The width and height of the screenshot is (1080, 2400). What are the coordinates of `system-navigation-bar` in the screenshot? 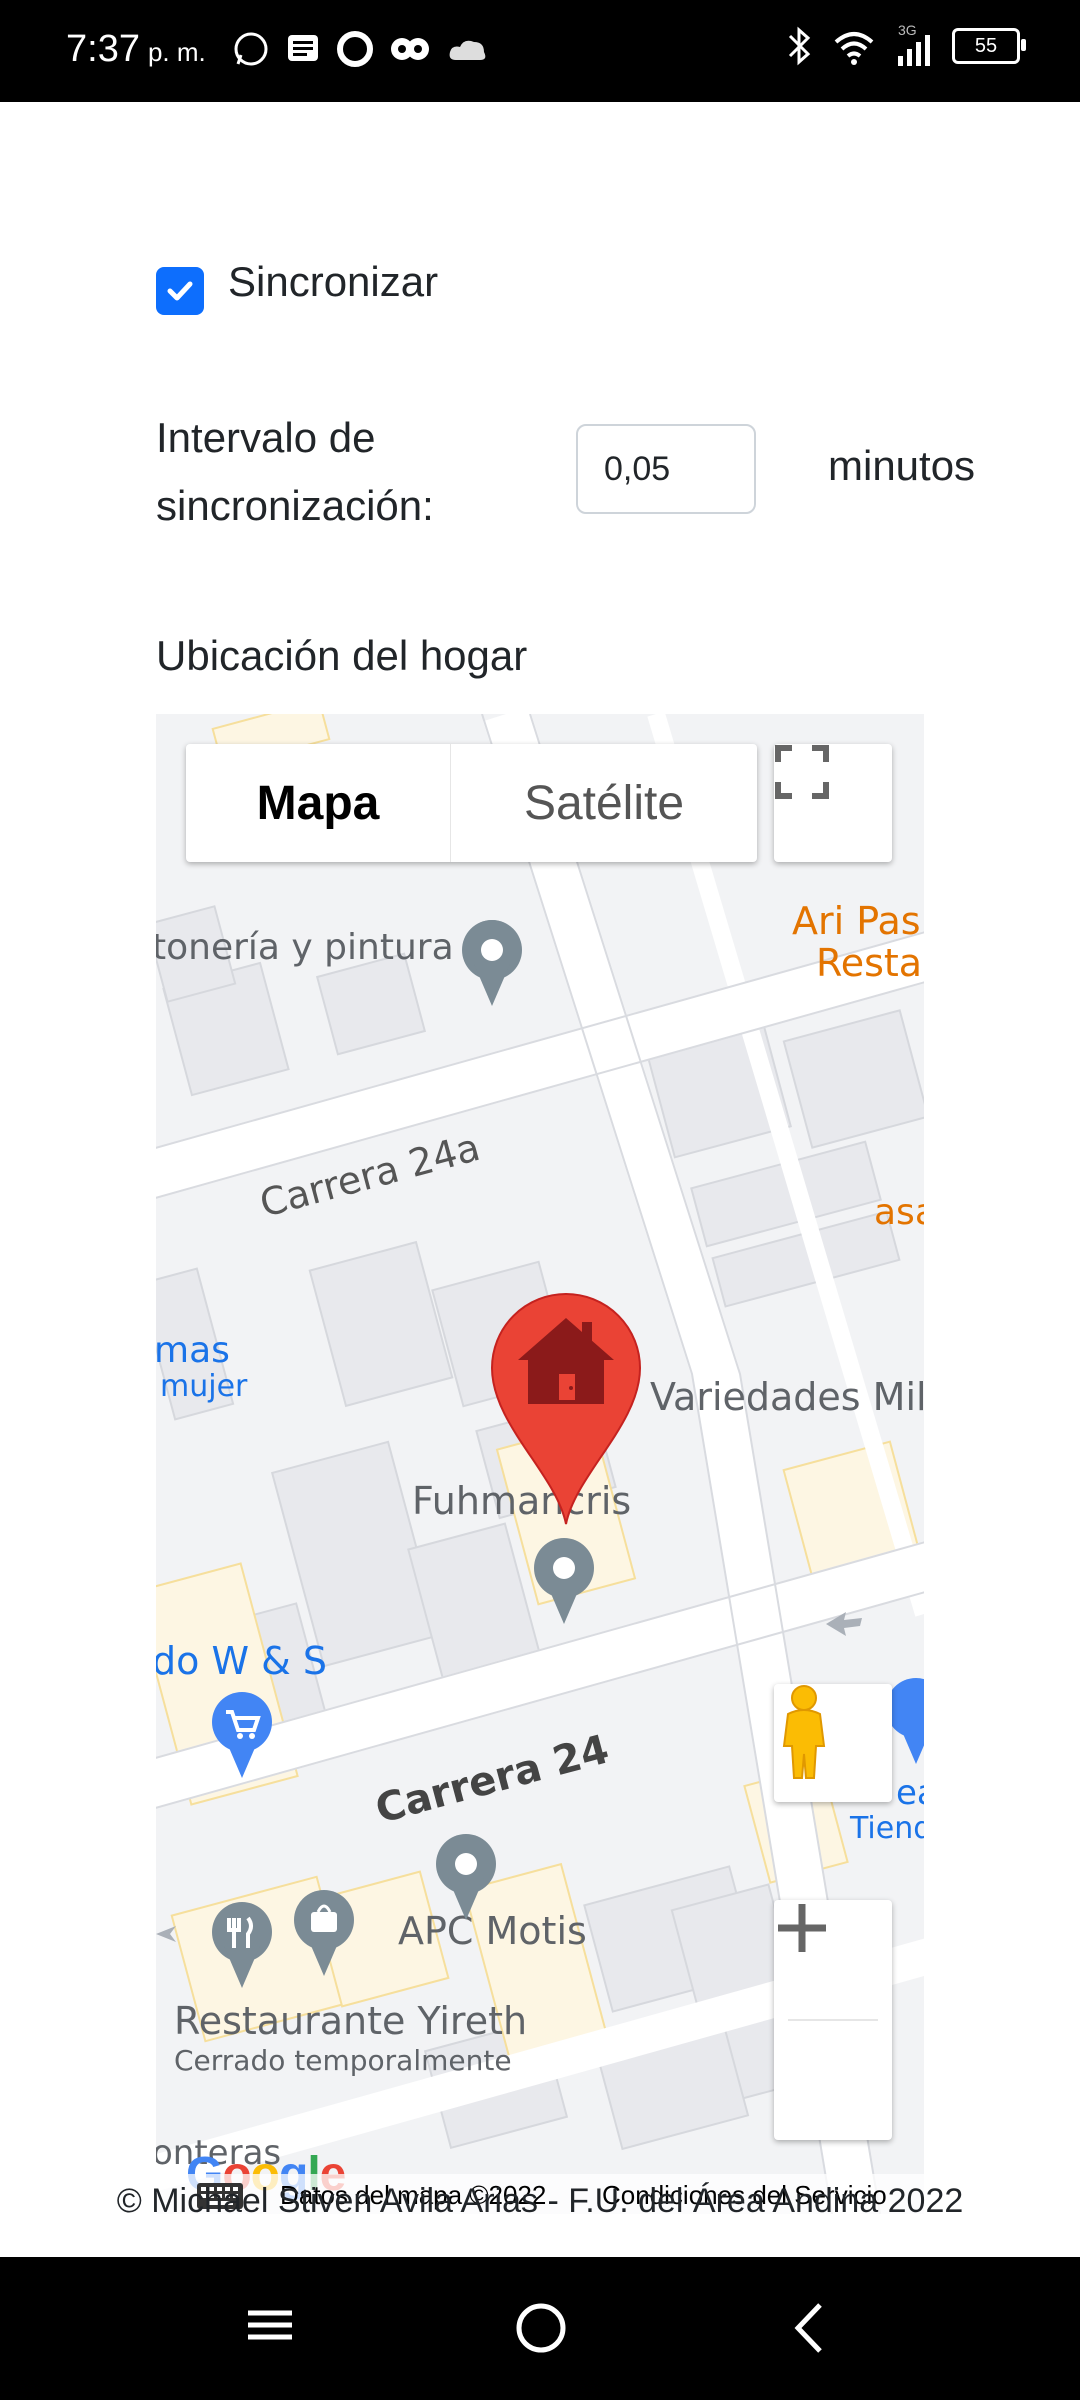 It's located at (540, 2328).